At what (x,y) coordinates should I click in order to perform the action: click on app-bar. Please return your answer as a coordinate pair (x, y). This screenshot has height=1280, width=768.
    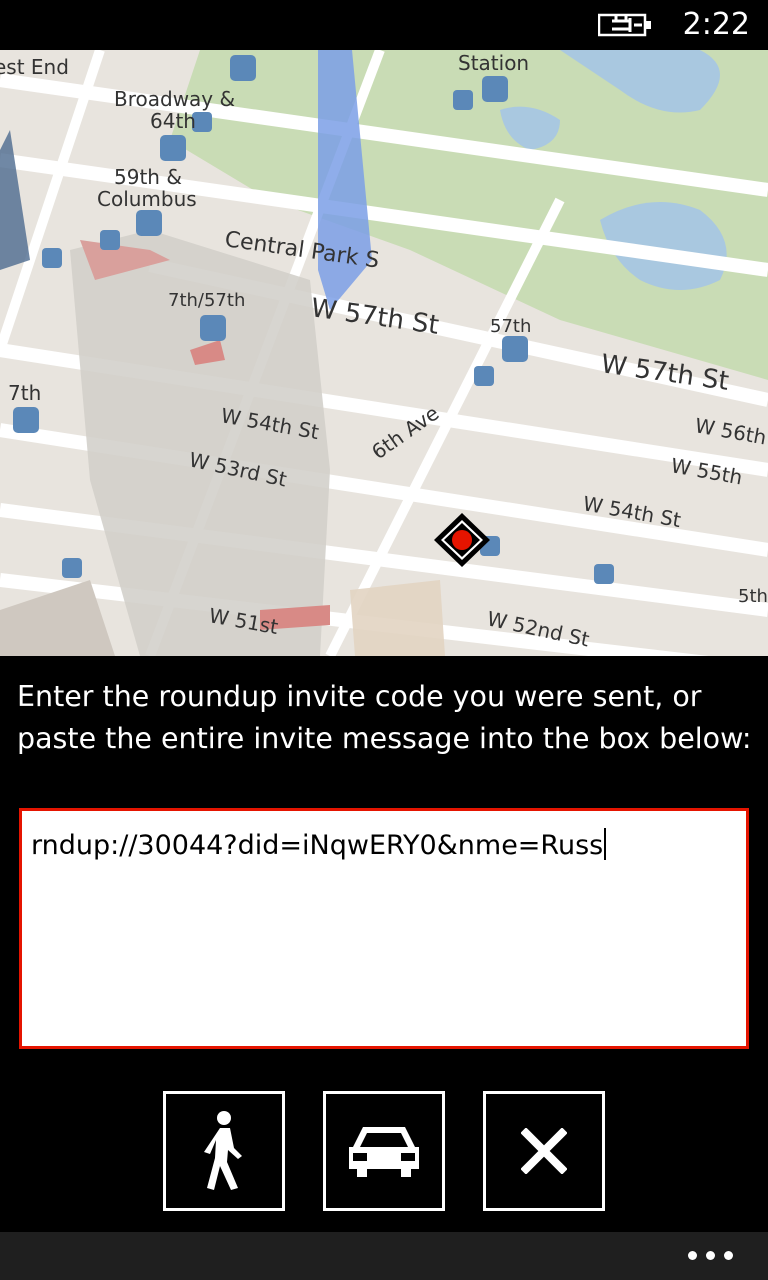
    Looking at the image, I should click on (384, 1256).